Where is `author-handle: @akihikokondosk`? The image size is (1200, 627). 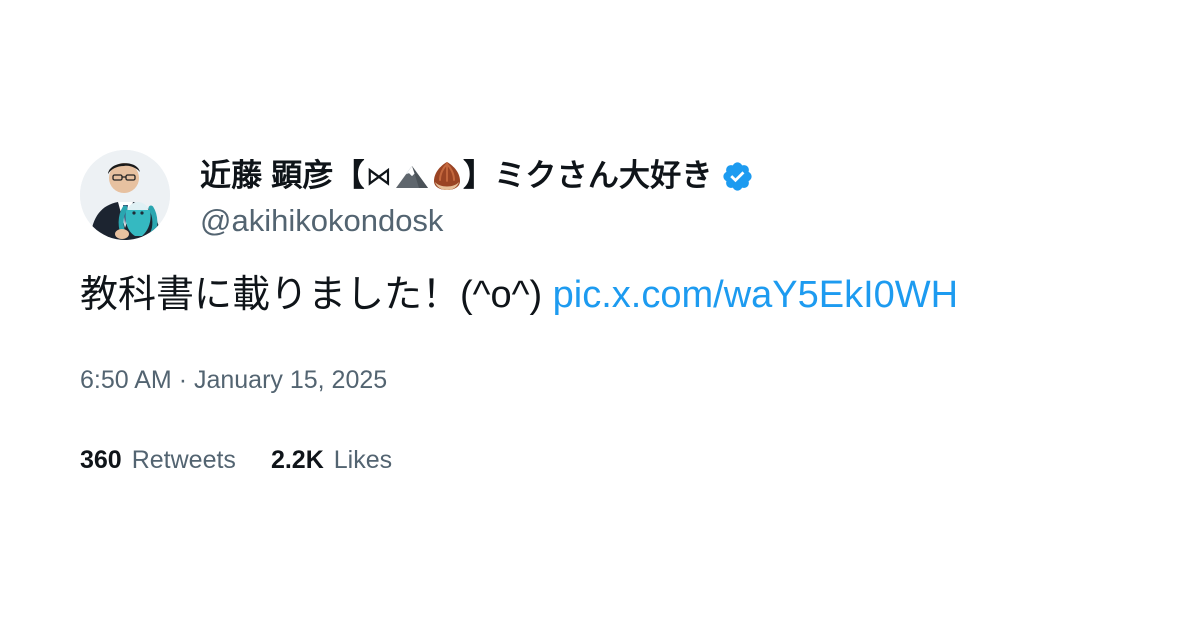 author-handle: @akihikokondosk is located at coordinates (321, 221).